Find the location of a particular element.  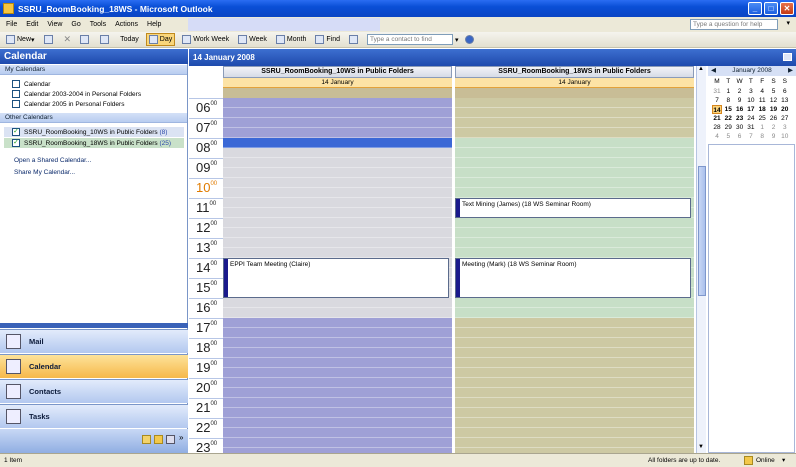

other-calendars-header: Other Calendars is located at coordinates (93, 118).